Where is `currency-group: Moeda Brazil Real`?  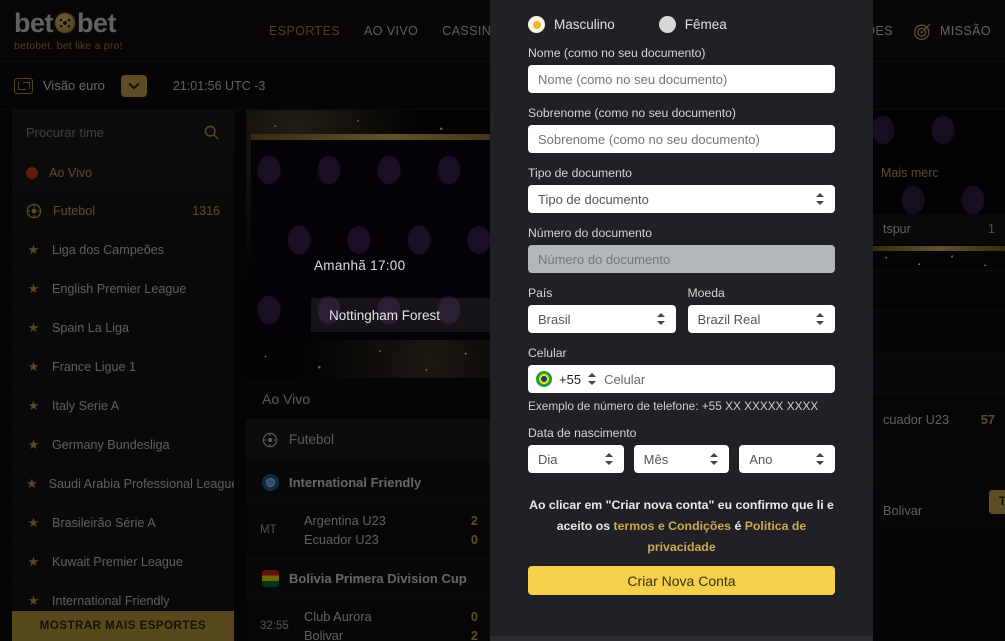
currency-group: Moeda Brazil Real is located at coordinates (761, 303).